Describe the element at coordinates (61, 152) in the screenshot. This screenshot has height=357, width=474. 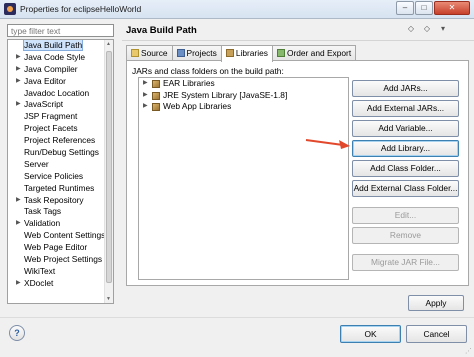
I see `tree-item-label: Run/Debug Settings` at that location.